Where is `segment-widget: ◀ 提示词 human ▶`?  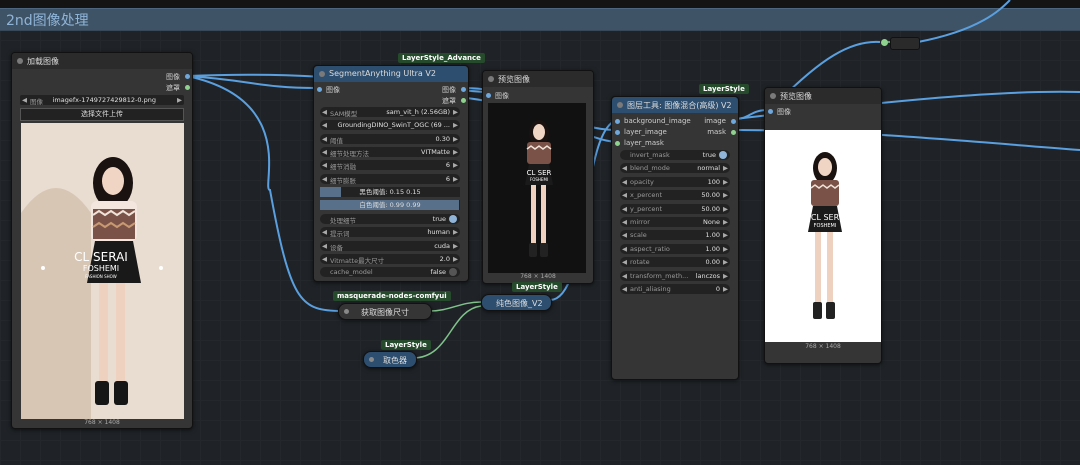 segment-widget: ◀ 提示词 human ▶ is located at coordinates (390, 232).